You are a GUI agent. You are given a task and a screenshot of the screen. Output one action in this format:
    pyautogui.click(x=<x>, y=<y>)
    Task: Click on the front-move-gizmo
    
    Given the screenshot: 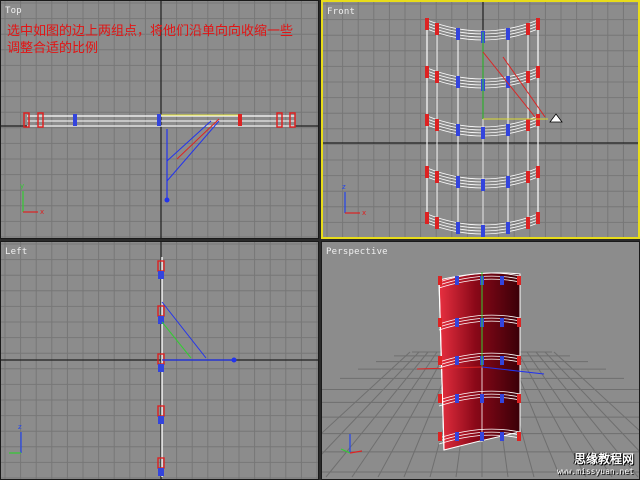 What is the action you would take?
    pyautogui.click(x=522, y=77)
    